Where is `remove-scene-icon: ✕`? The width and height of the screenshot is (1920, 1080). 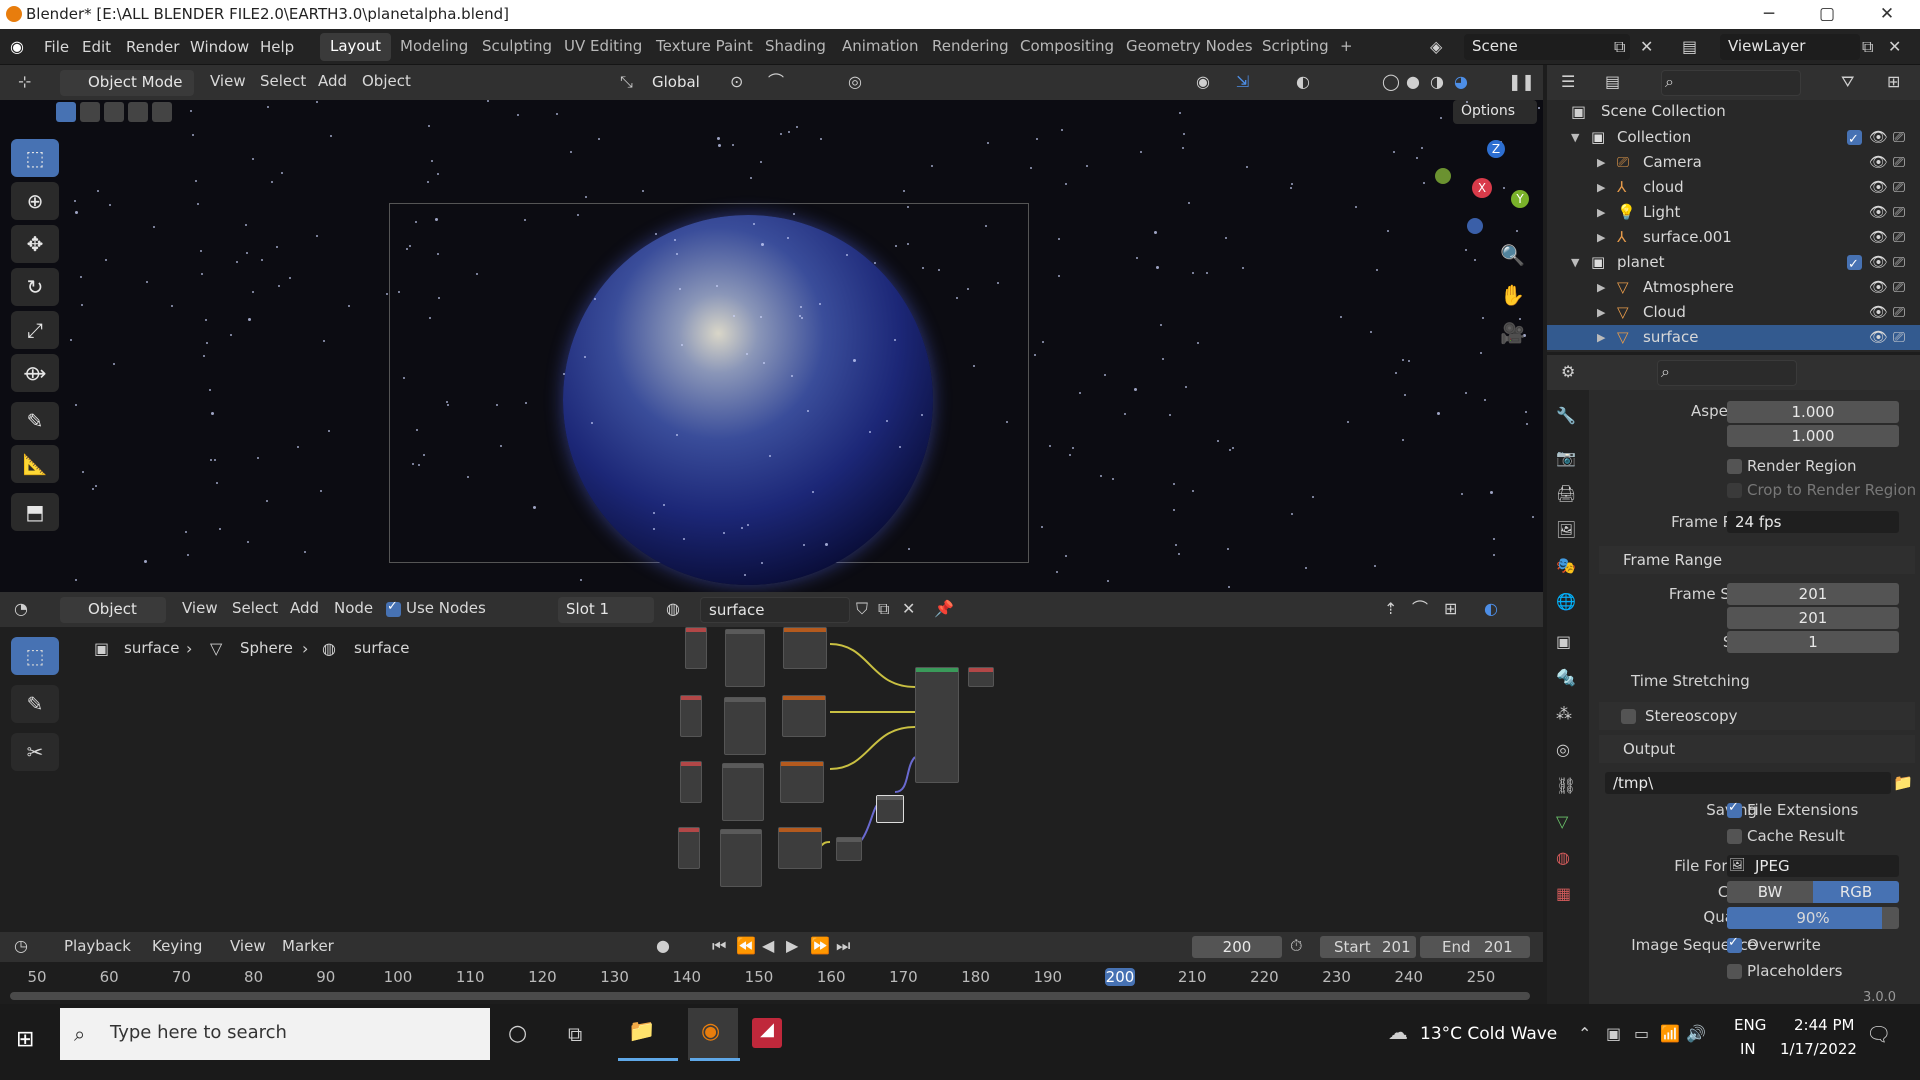
remove-scene-icon: ✕ is located at coordinates (1646, 47).